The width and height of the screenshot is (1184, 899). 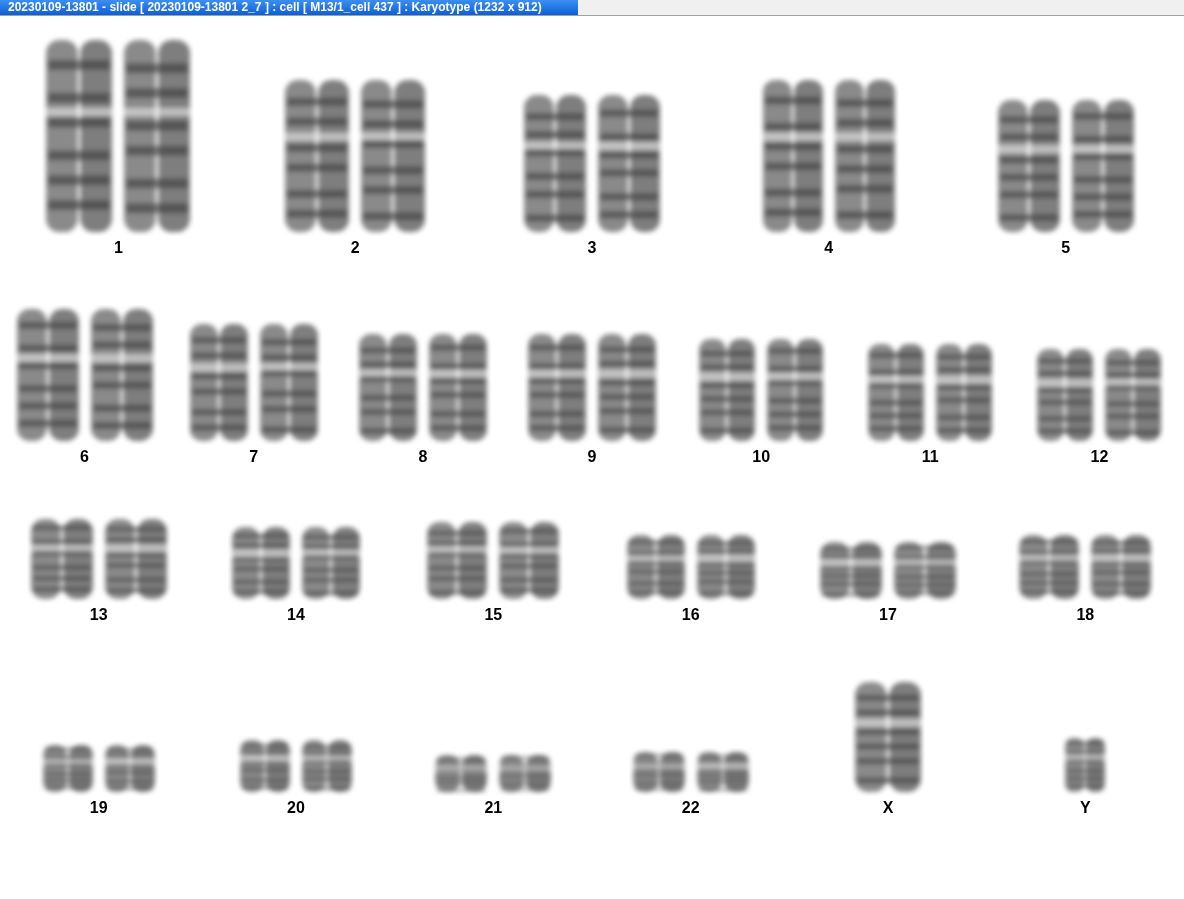 I want to click on chromosome-label: 21, so click(x=493, y=808).